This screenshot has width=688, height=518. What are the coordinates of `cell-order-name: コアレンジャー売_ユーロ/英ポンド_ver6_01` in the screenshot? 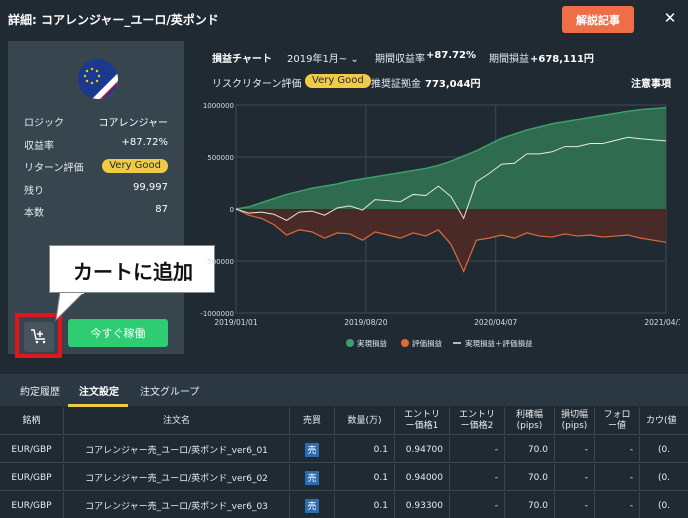 It's located at (177, 449).